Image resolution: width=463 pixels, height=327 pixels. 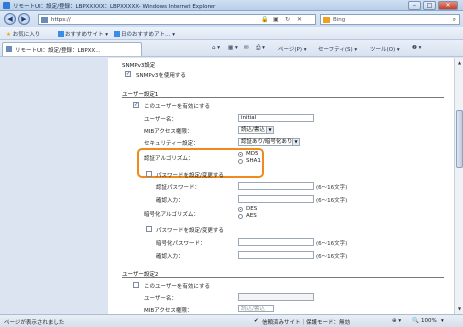 What do you see at coordinates (8, 35) in the screenshot?
I see `favorites-star-icon: ★` at bounding box center [8, 35].